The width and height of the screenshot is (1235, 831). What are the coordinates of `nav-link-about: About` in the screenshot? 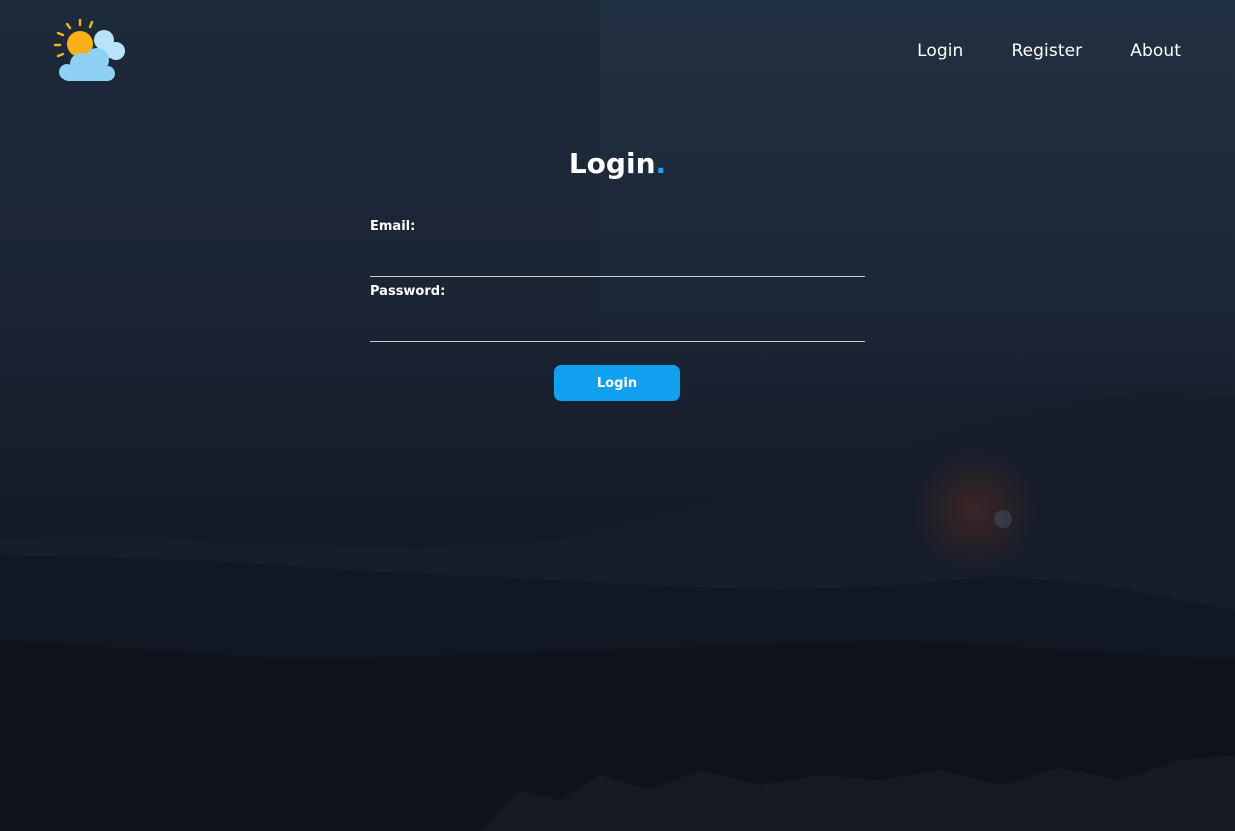 It's located at (1155, 51).